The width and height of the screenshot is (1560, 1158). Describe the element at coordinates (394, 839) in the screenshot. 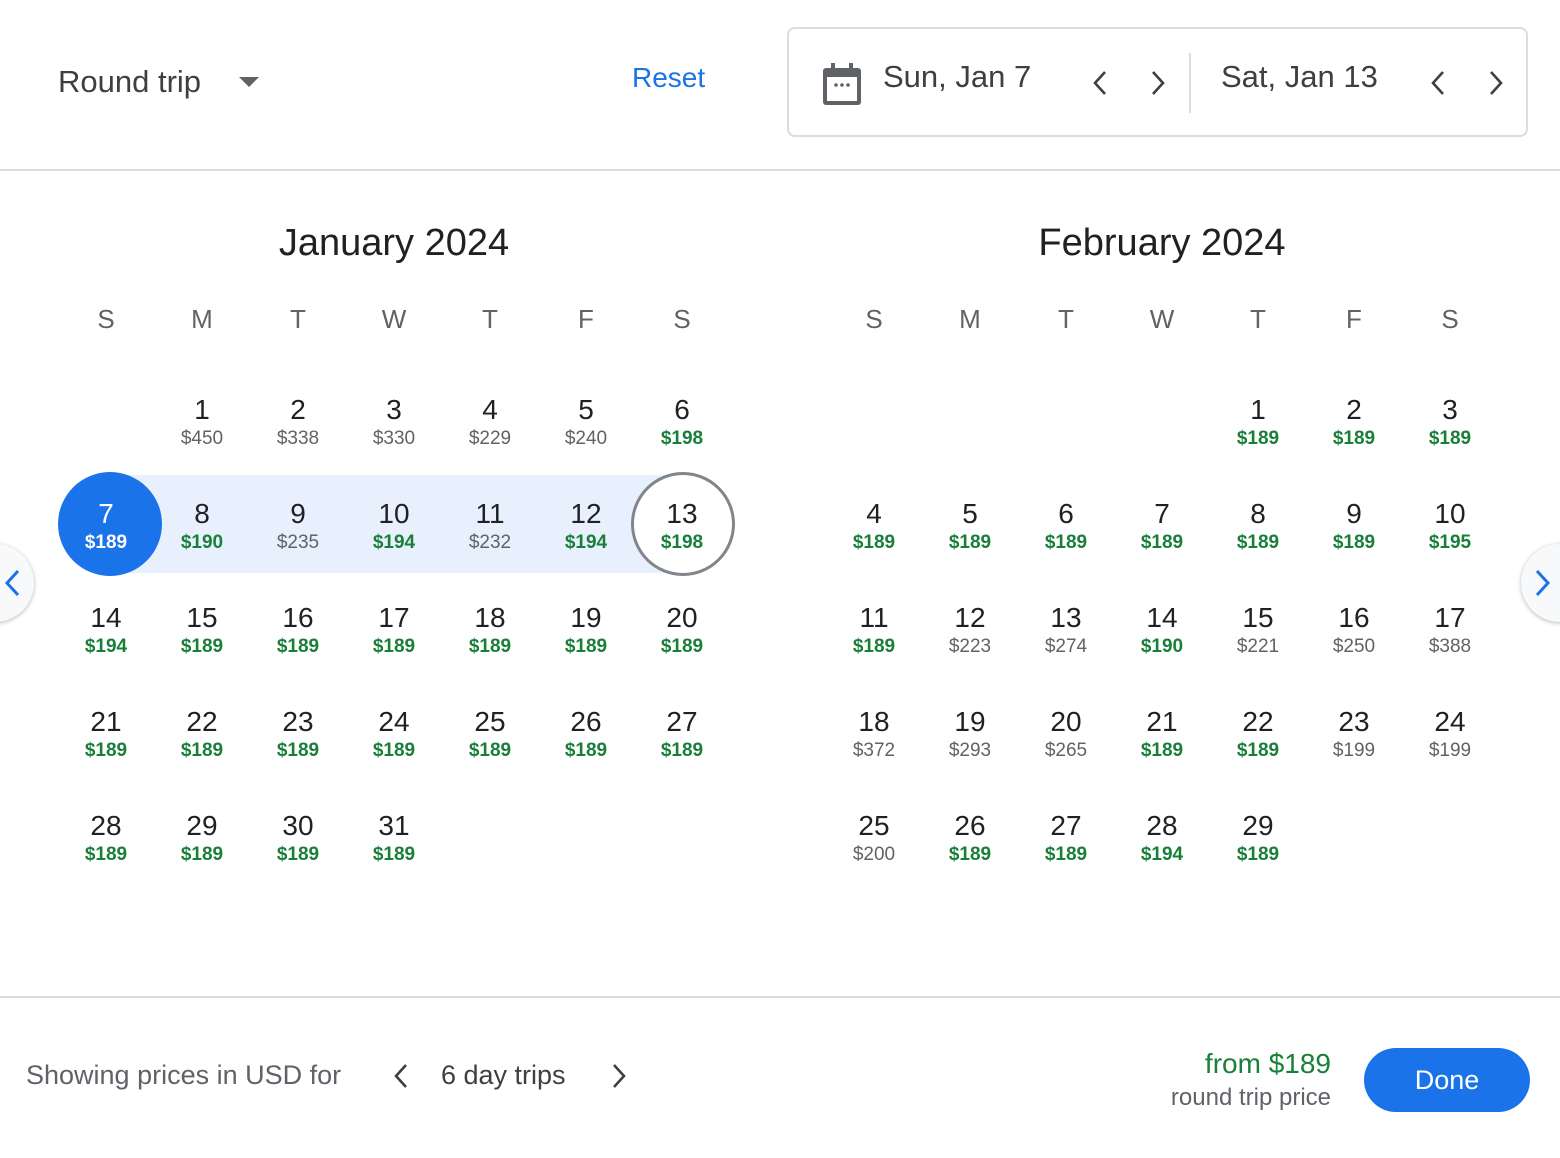

I see `day-cell: 31 $189` at that location.